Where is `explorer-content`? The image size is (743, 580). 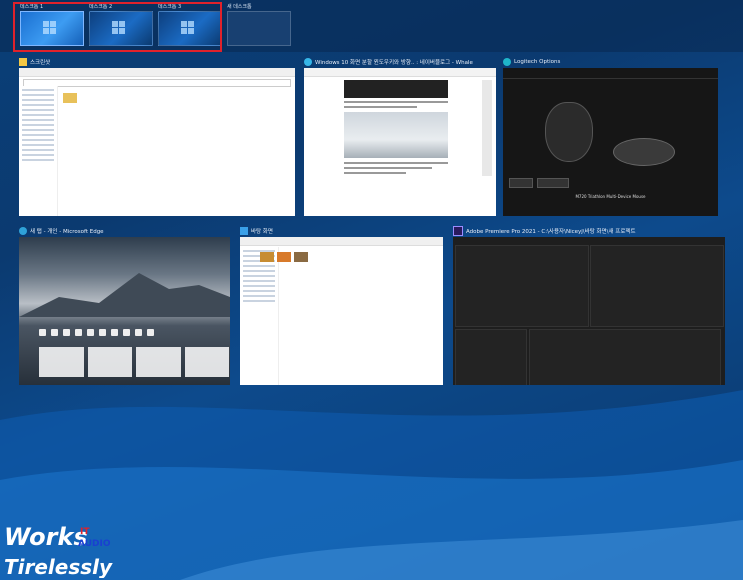
explorer-content is located at coordinates (157, 142).